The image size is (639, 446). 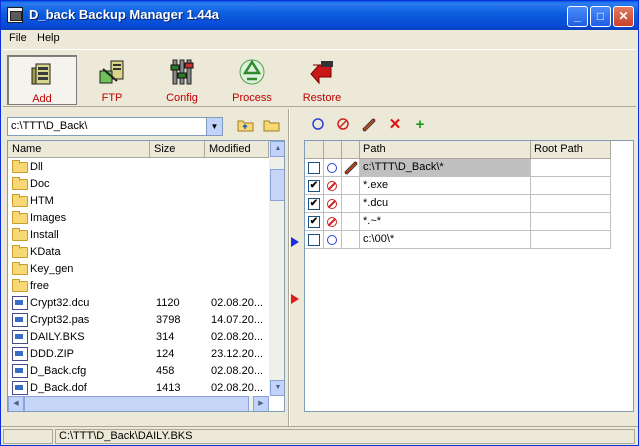 I want to click on scroll-right-button: ▶, so click(x=261, y=403).